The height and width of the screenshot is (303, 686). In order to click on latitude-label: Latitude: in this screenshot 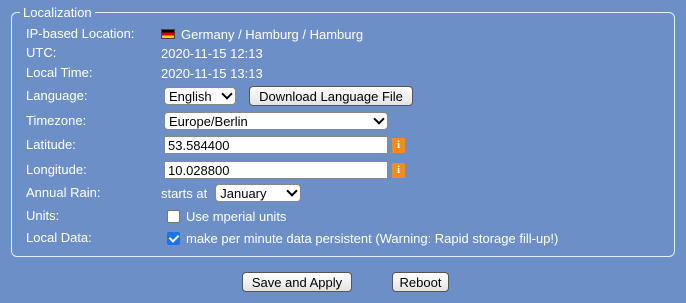, I will do `click(51, 144)`.